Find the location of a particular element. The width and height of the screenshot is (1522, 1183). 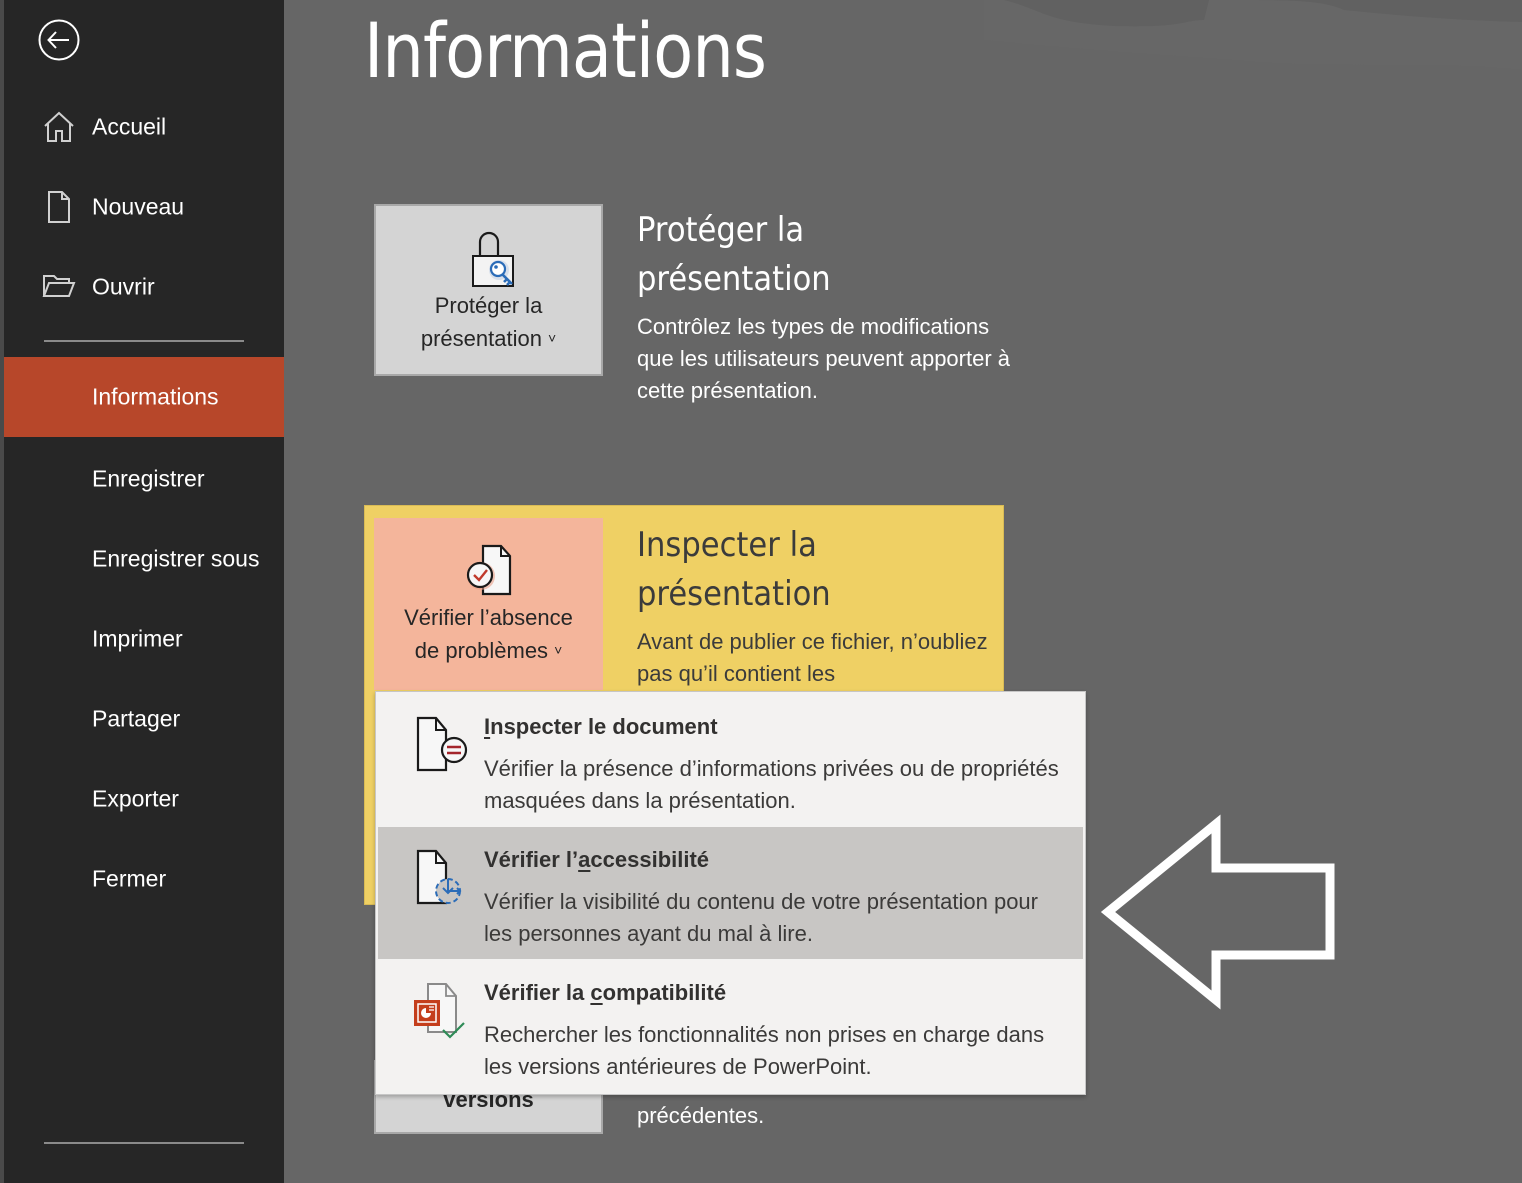

sidebar-item-exporter: Exporter is located at coordinates (144, 799).